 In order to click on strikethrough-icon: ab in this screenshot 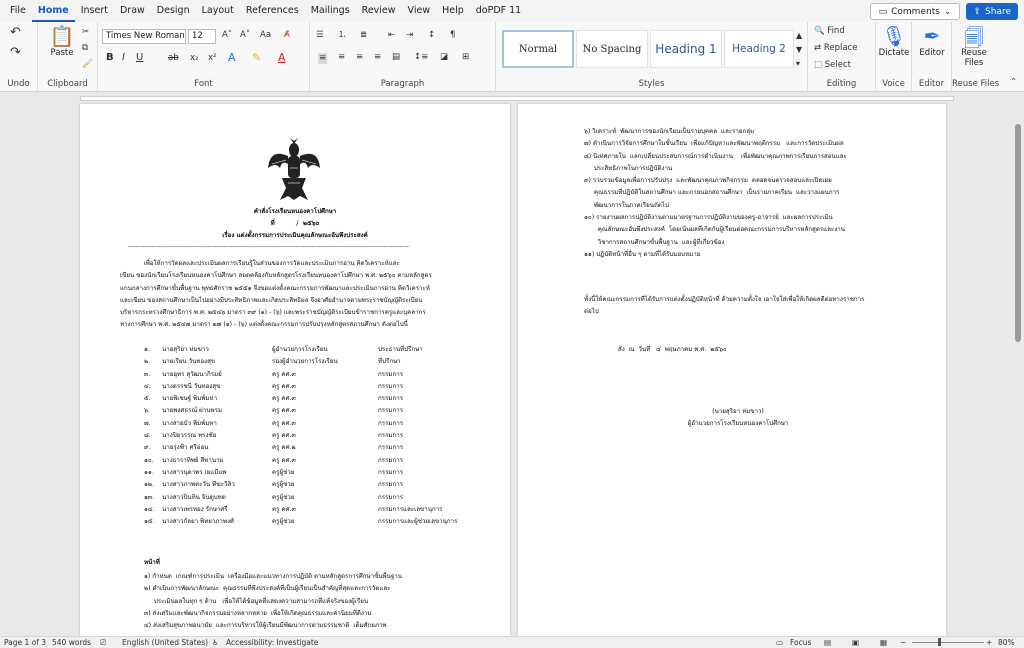, I will do `click(173, 58)`.